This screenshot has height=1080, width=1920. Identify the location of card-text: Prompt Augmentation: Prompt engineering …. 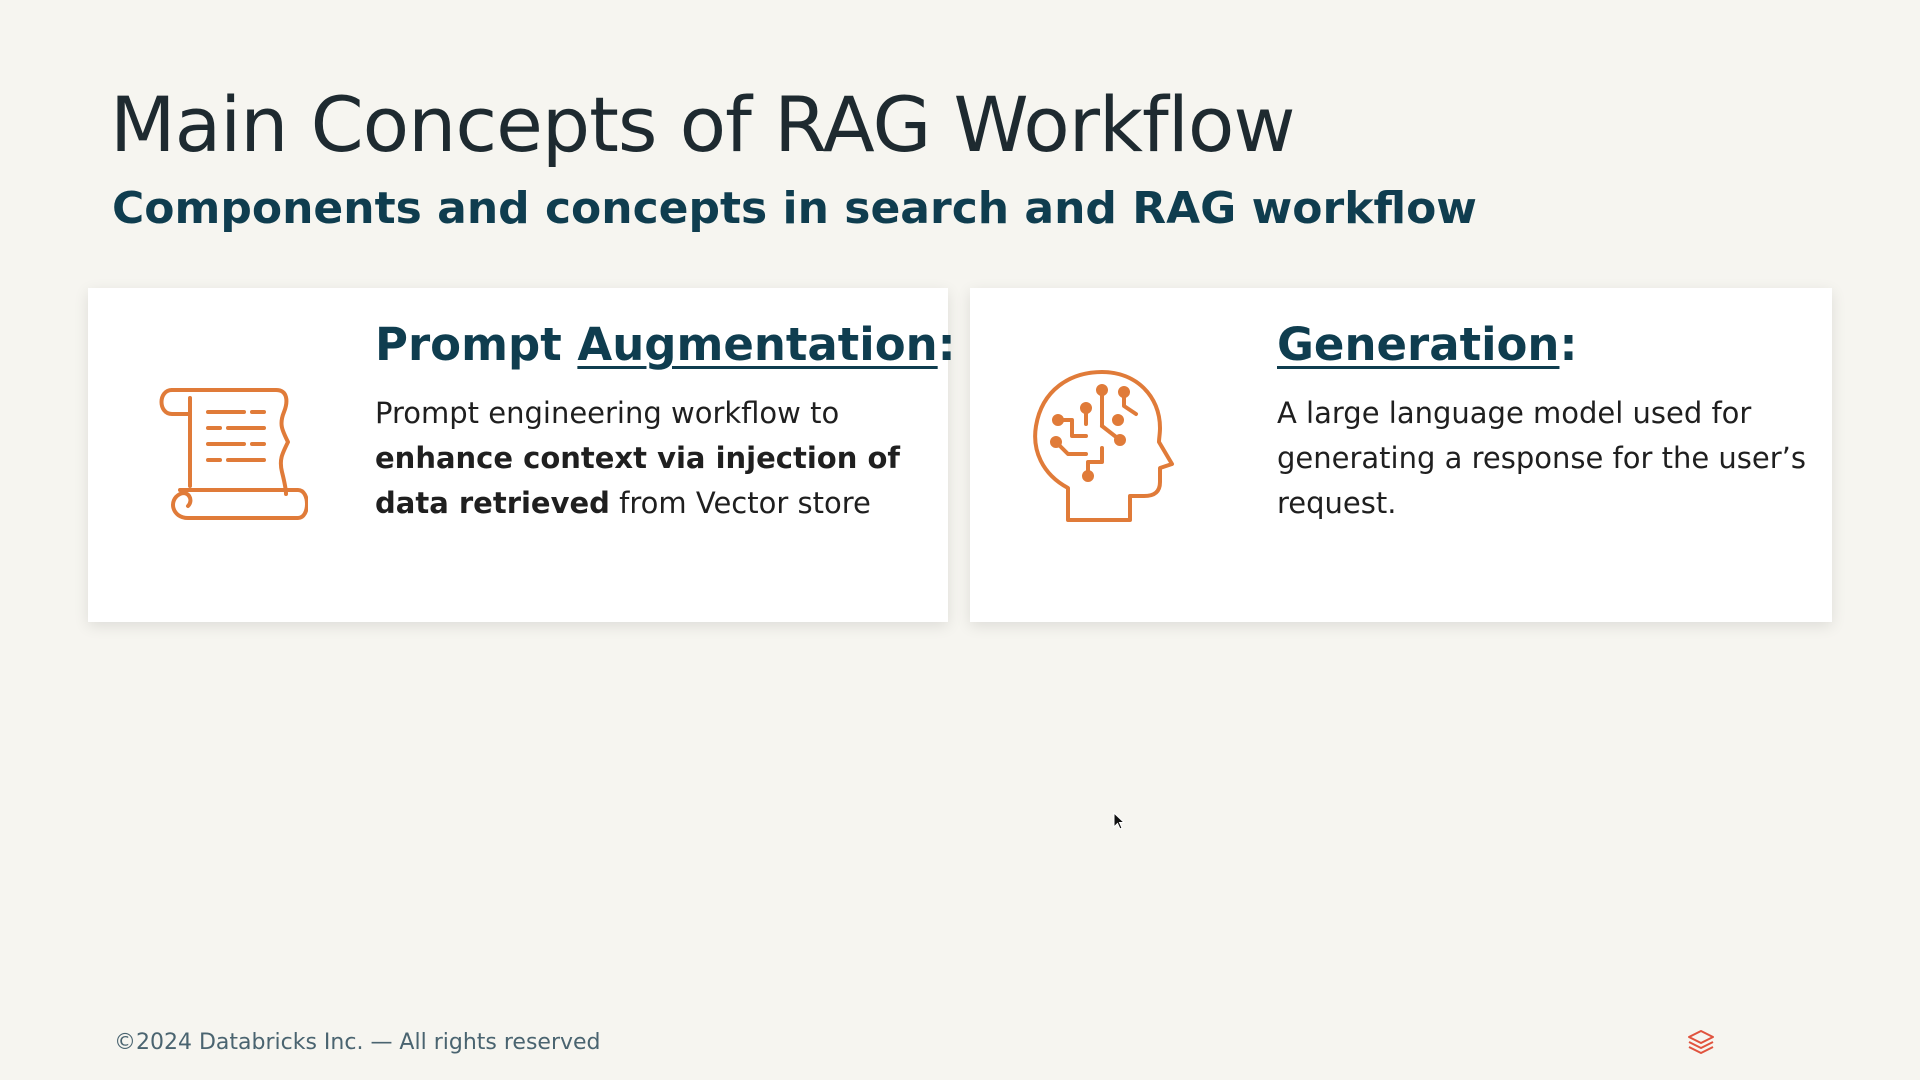
(665, 422).